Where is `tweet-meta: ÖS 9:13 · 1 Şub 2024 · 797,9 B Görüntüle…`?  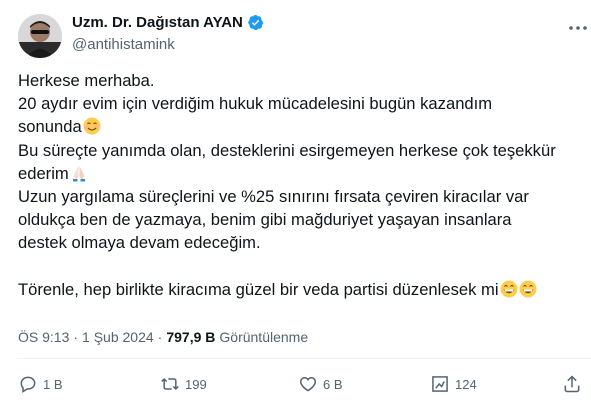 tweet-meta: ÖS 9:13 · 1 Şub 2024 · 797,9 B Görüntüle… is located at coordinates (163, 337).